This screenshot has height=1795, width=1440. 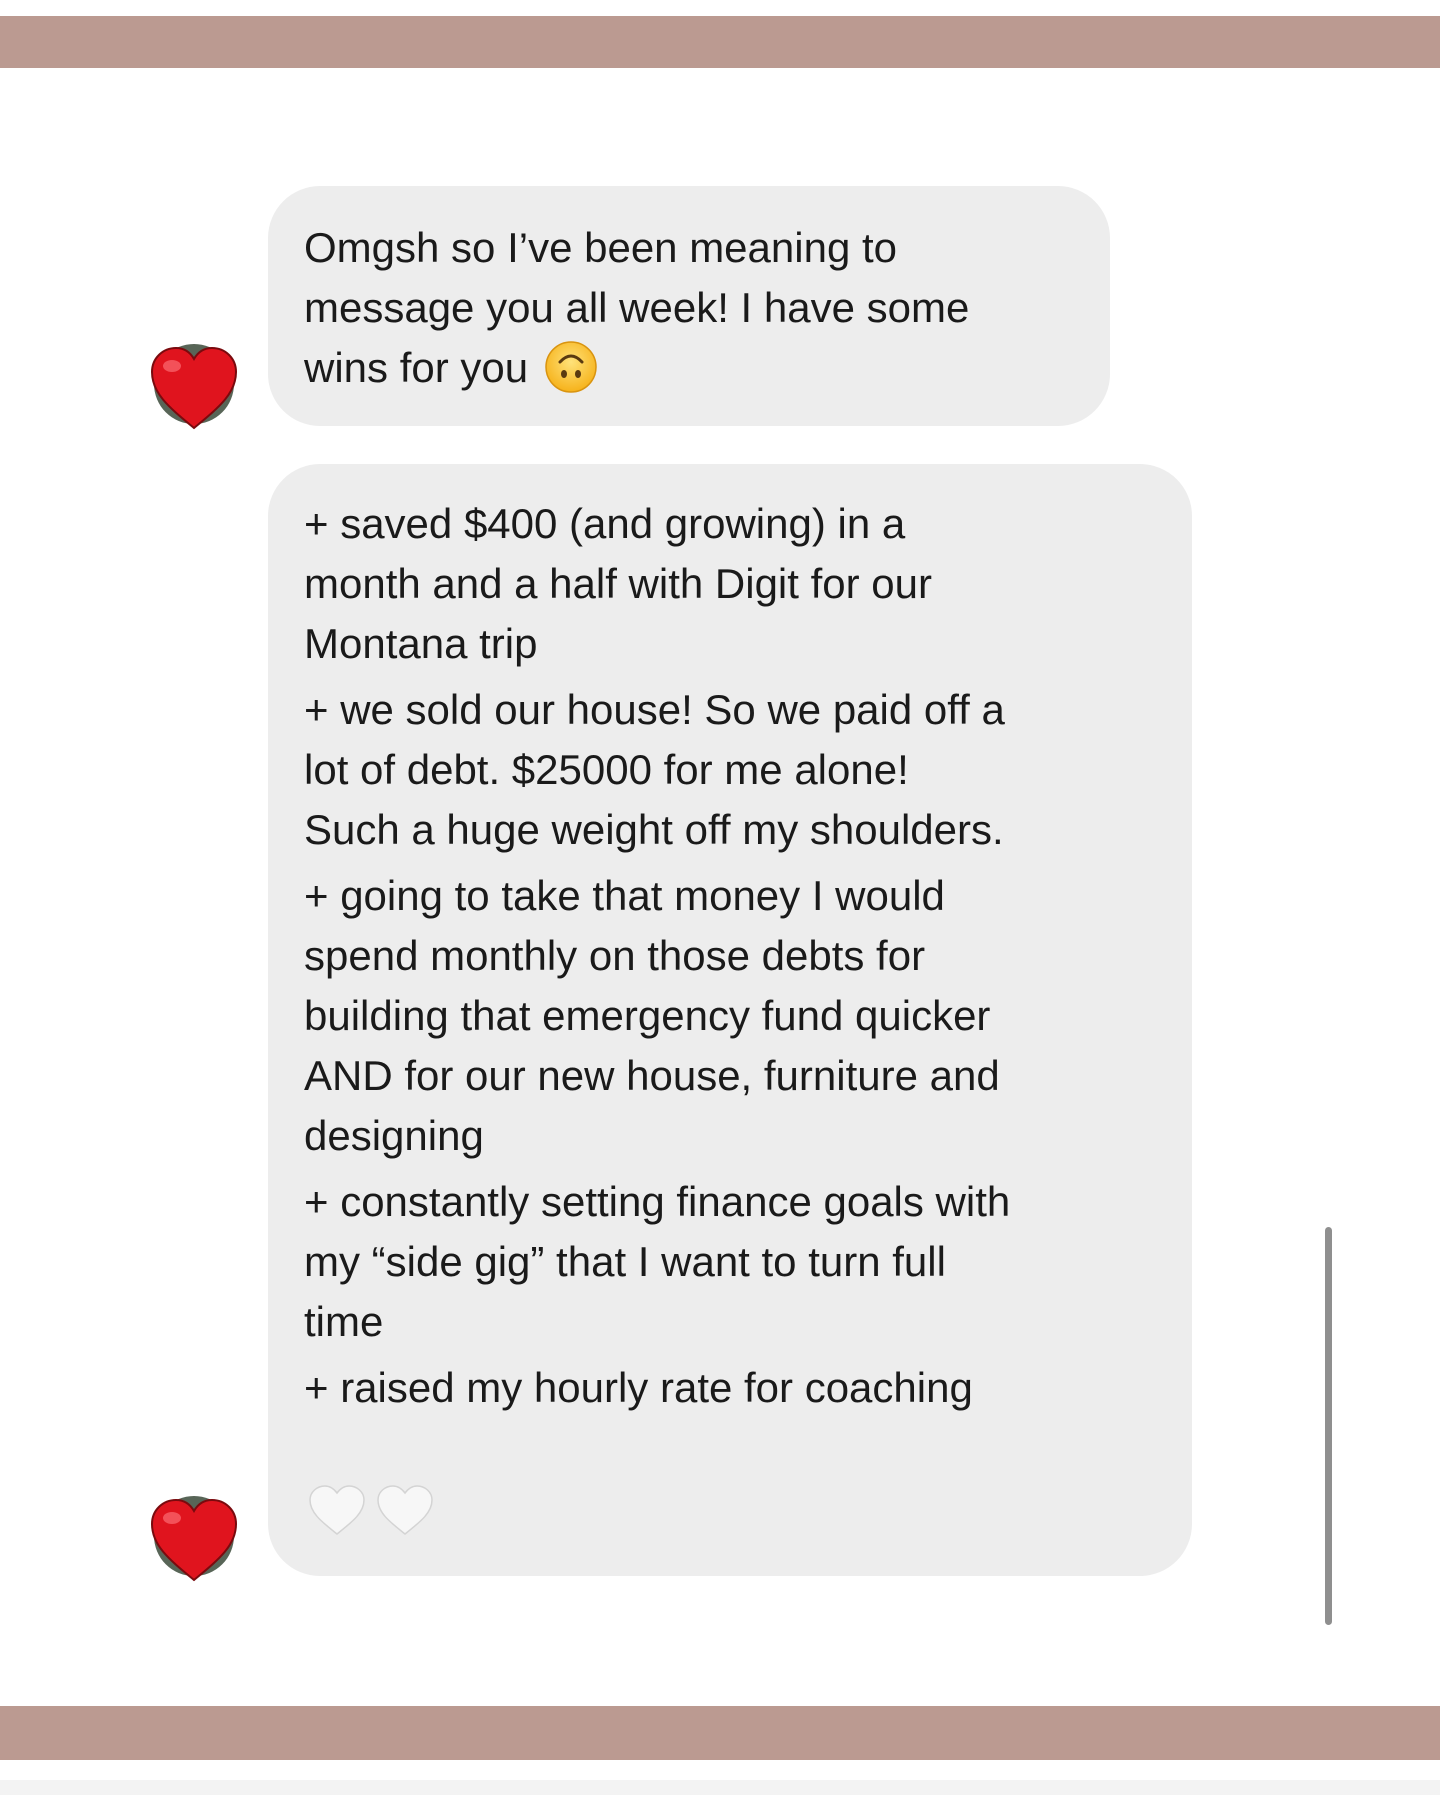 What do you see at coordinates (421, 643) in the screenshot?
I see `win-item-1-line-3: Montana trip` at bounding box center [421, 643].